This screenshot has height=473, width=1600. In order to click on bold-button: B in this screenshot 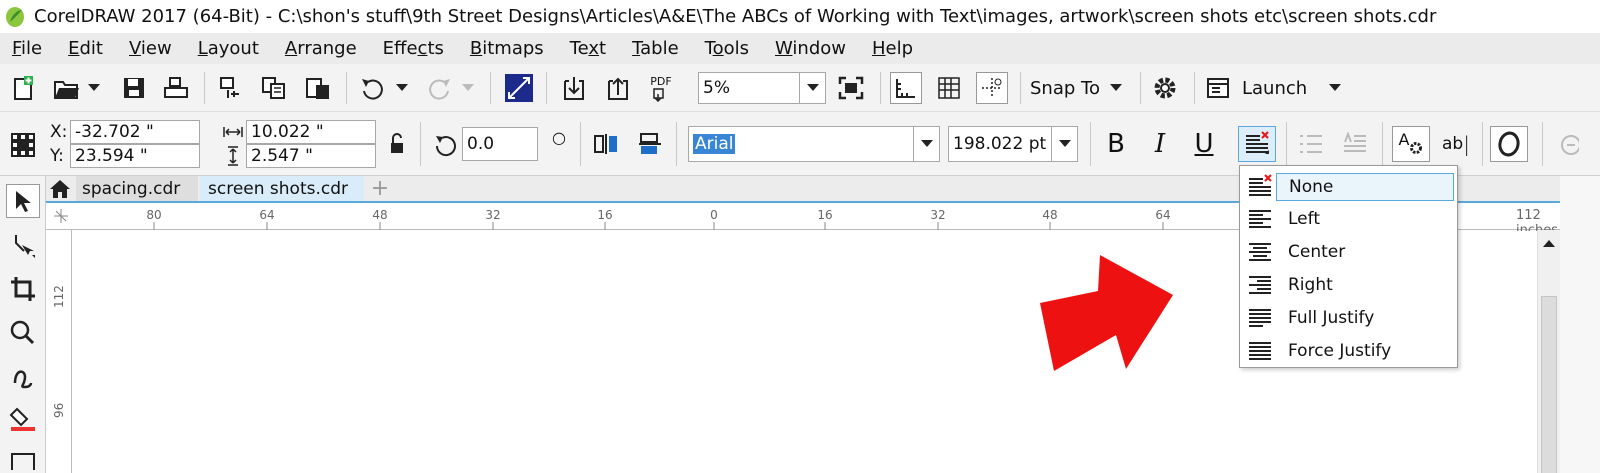, I will do `click(1116, 144)`.